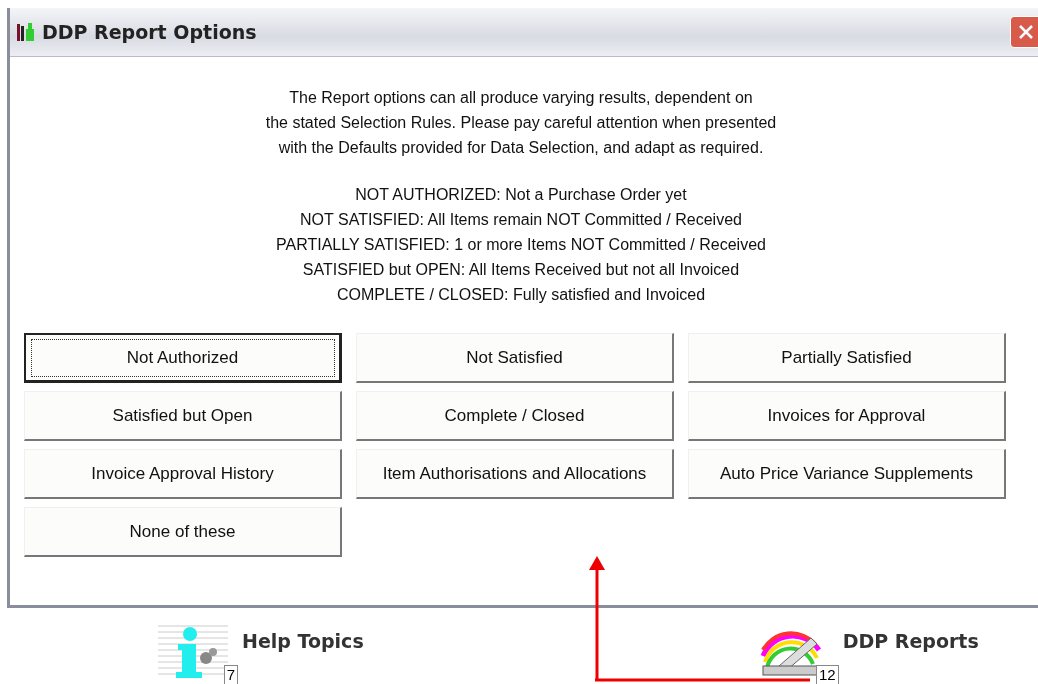 This screenshot has width=1038, height=684. I want to click on report-option-button: None of these, so click(183, 532).